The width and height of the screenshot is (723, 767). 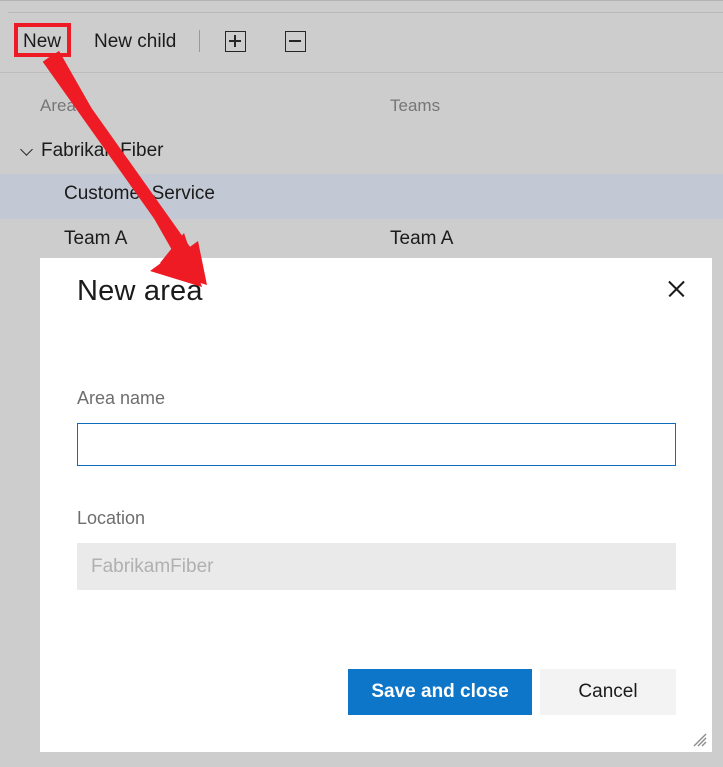 I want to click on area-name-input, so click(x=376, y=444).